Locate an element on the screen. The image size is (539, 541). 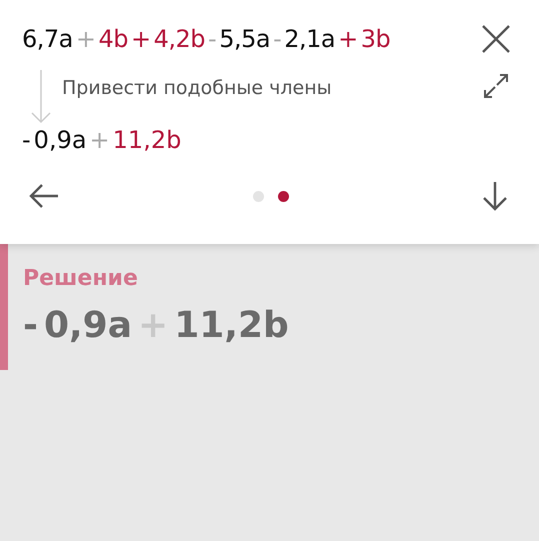
math-expression: -0,9a+11,2b is located at coordinates (102, 140).